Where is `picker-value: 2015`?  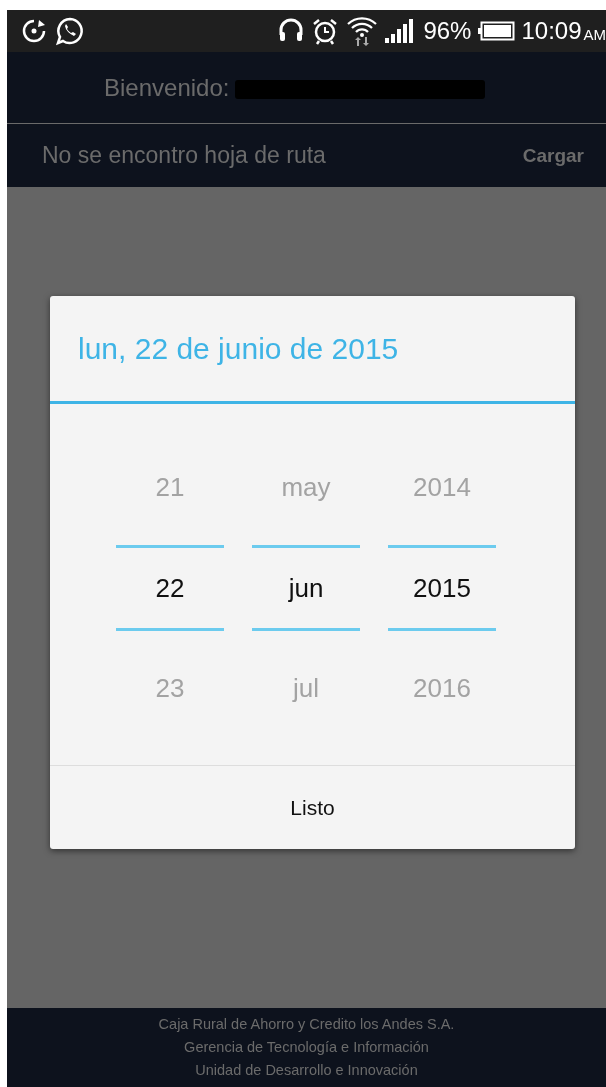 picker-value: 2015 is located at coordinates (442, 588).